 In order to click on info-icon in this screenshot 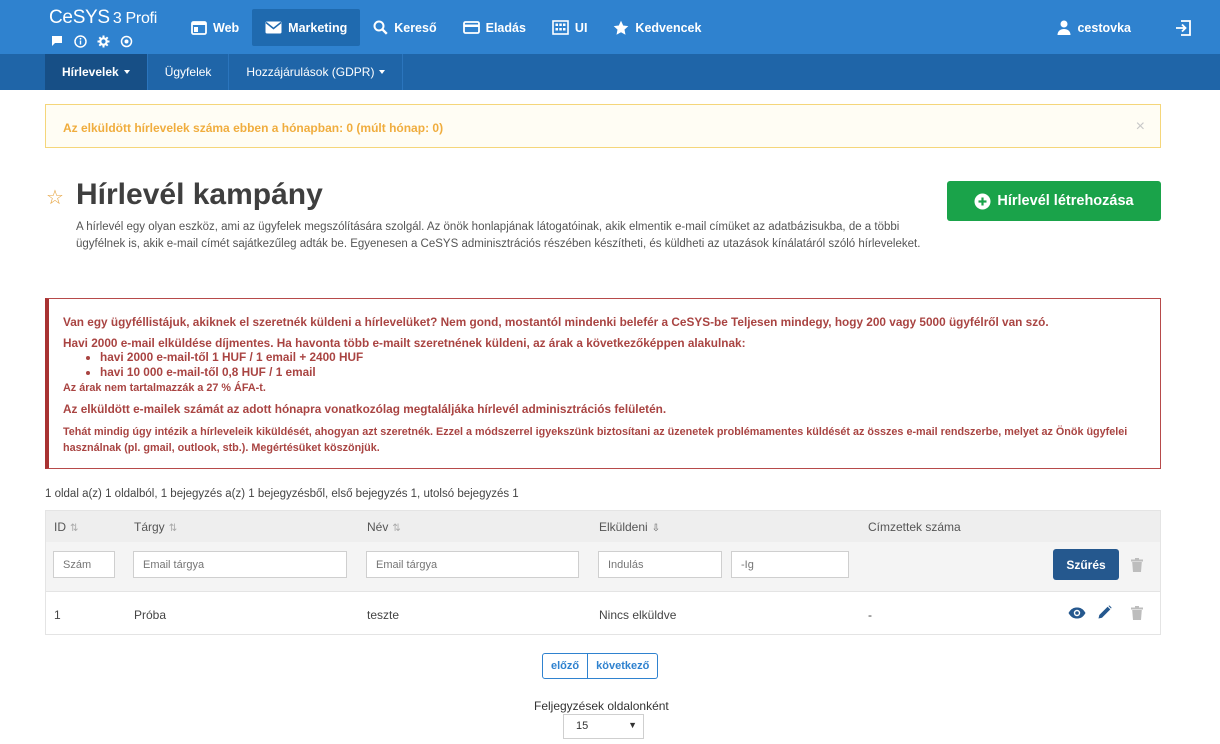, I will do `click(80, 41)`.